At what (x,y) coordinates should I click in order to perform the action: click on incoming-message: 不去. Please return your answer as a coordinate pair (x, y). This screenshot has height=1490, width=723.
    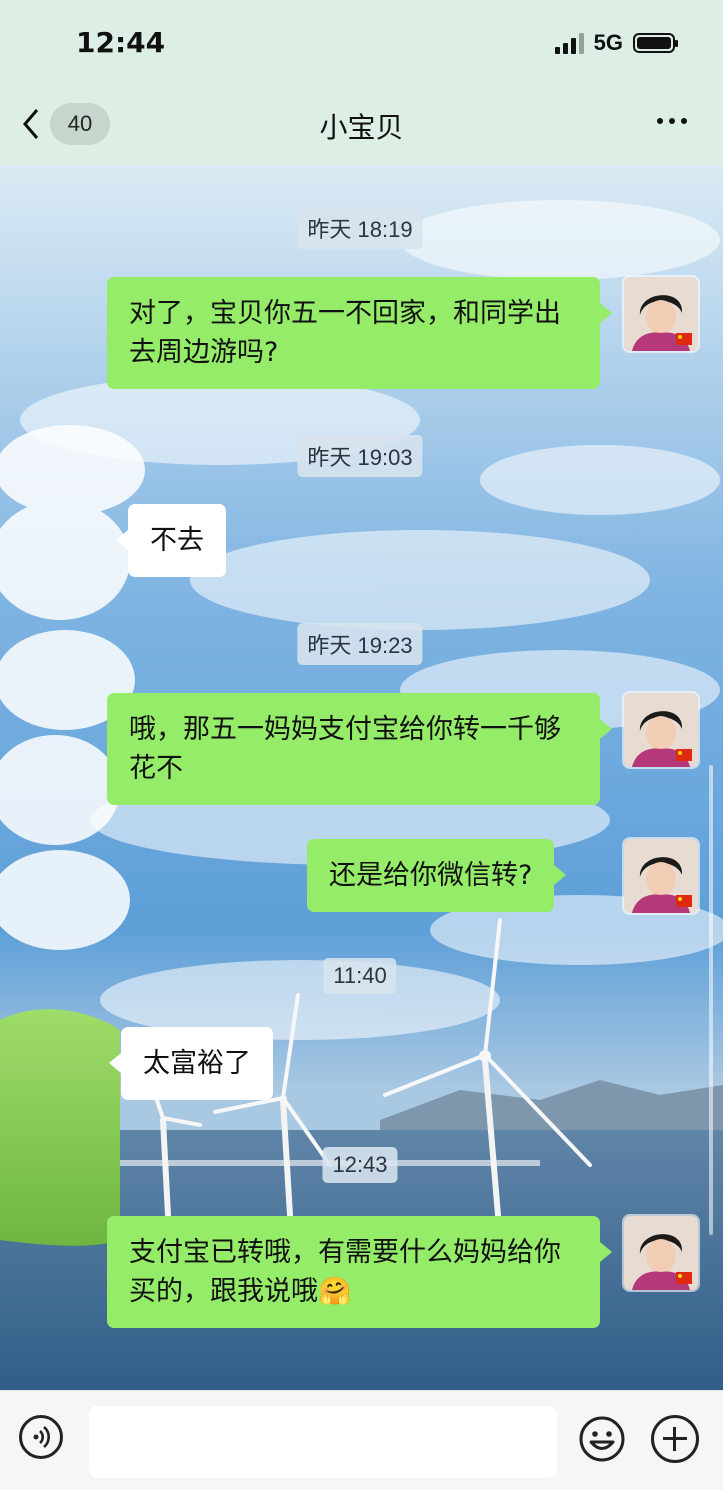
    Looking at the image, I should click on (171, 540).